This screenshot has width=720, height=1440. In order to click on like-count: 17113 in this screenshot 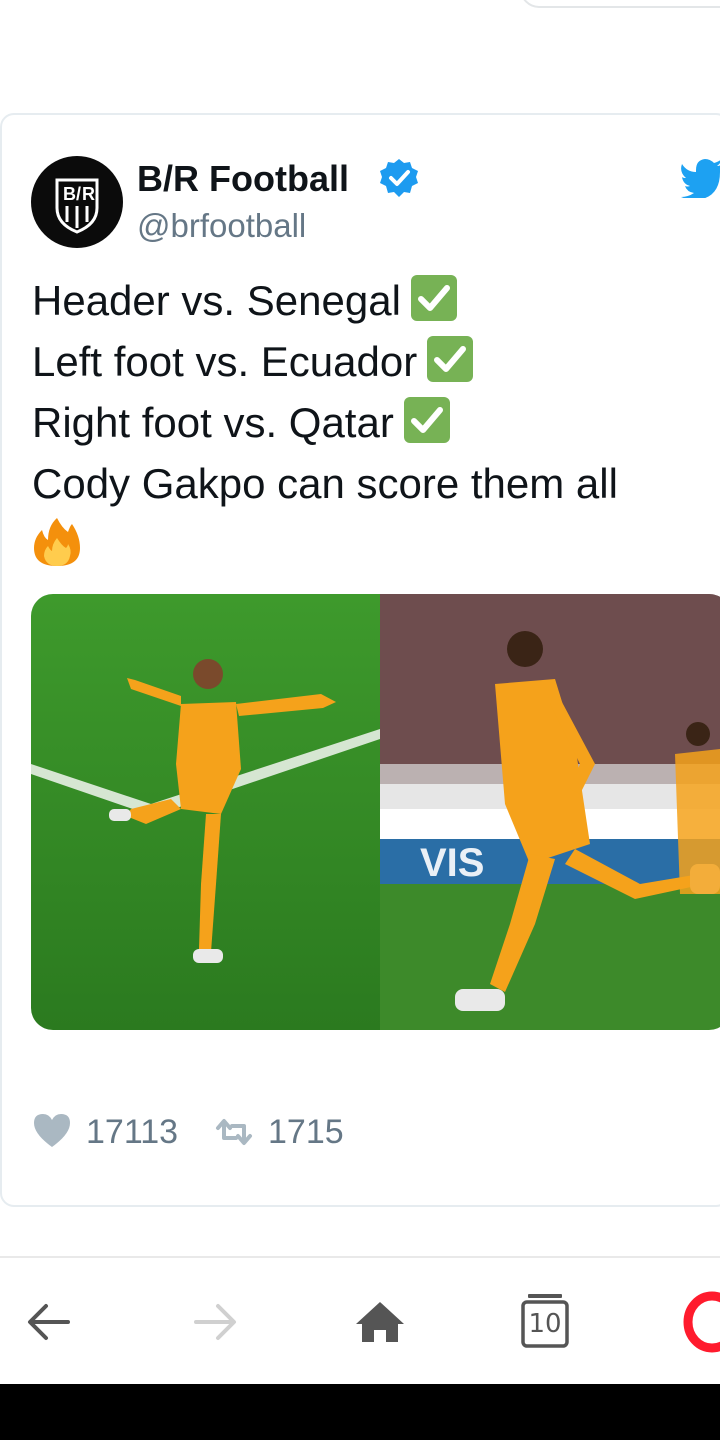, I will do `click(132, 1132)`.